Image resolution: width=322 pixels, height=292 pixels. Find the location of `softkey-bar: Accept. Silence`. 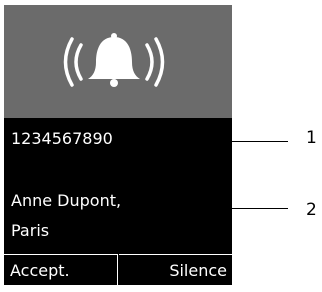

softkey-bar: Accept. Silence is located at coordinates (118, 269).